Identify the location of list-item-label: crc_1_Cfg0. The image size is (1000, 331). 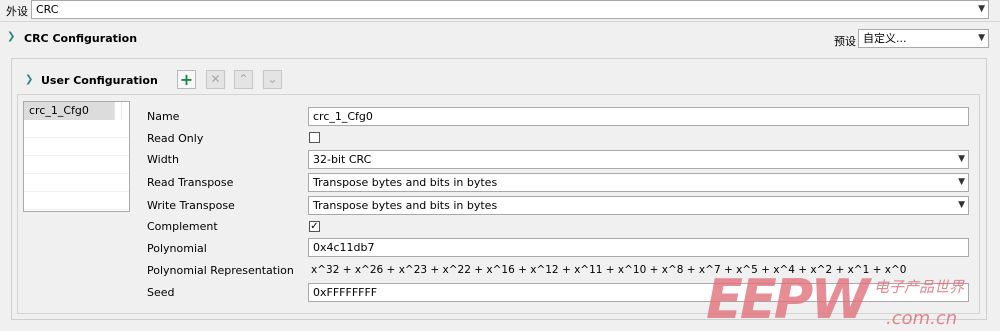
(59, 110).